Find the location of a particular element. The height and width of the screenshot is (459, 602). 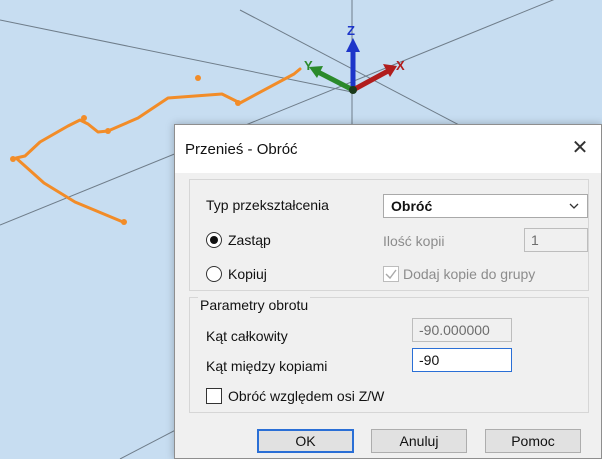

replace-radio is located at coordinates (214, 240).